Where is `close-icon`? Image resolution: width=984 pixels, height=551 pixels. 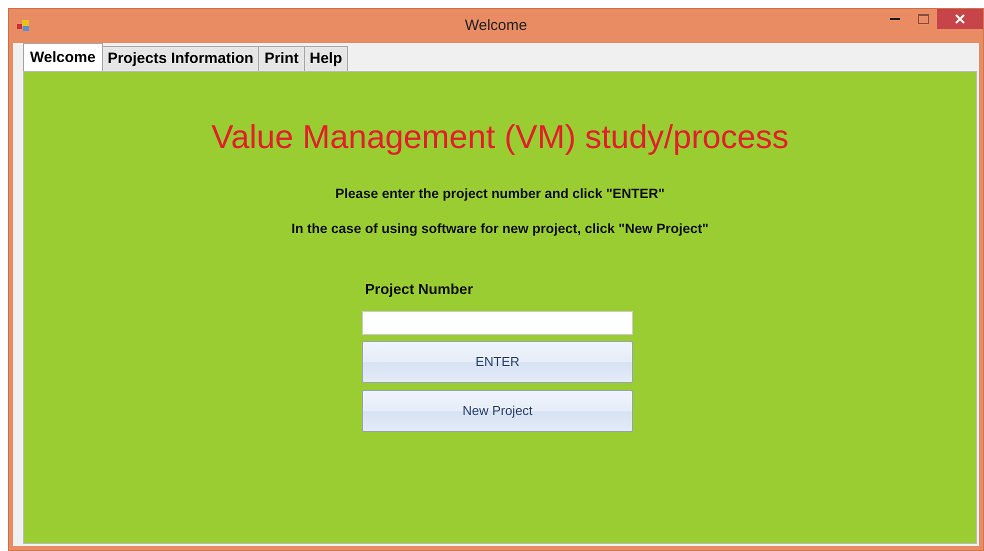
close-icon is located at coordinates (960, 19).